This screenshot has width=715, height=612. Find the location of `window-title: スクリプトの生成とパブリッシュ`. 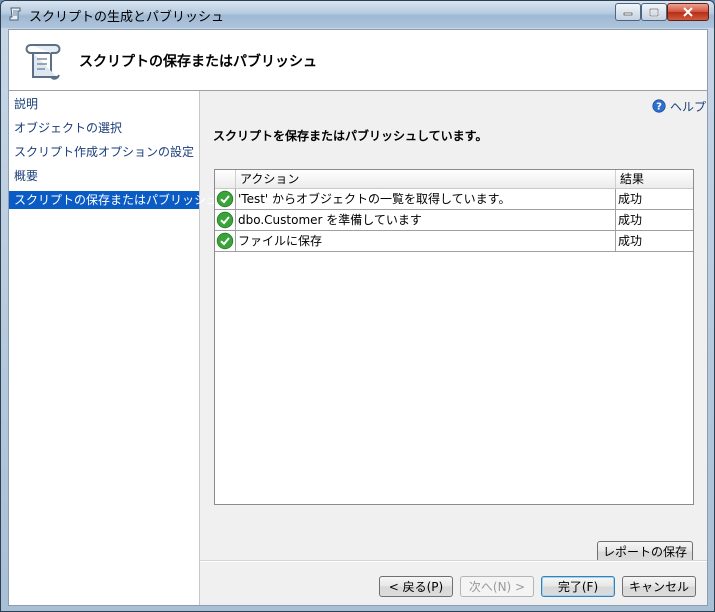

window-title: スクリプトの生成とパブリッシュ is located at coordinates (127, 17).